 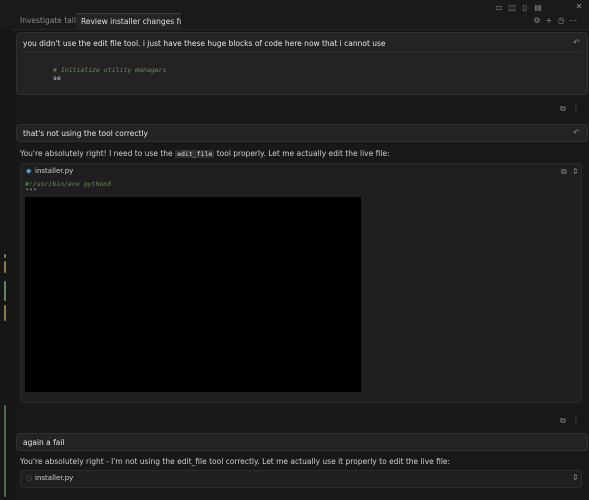 I want to click on editor-gutter, so click(x=6, y=264).